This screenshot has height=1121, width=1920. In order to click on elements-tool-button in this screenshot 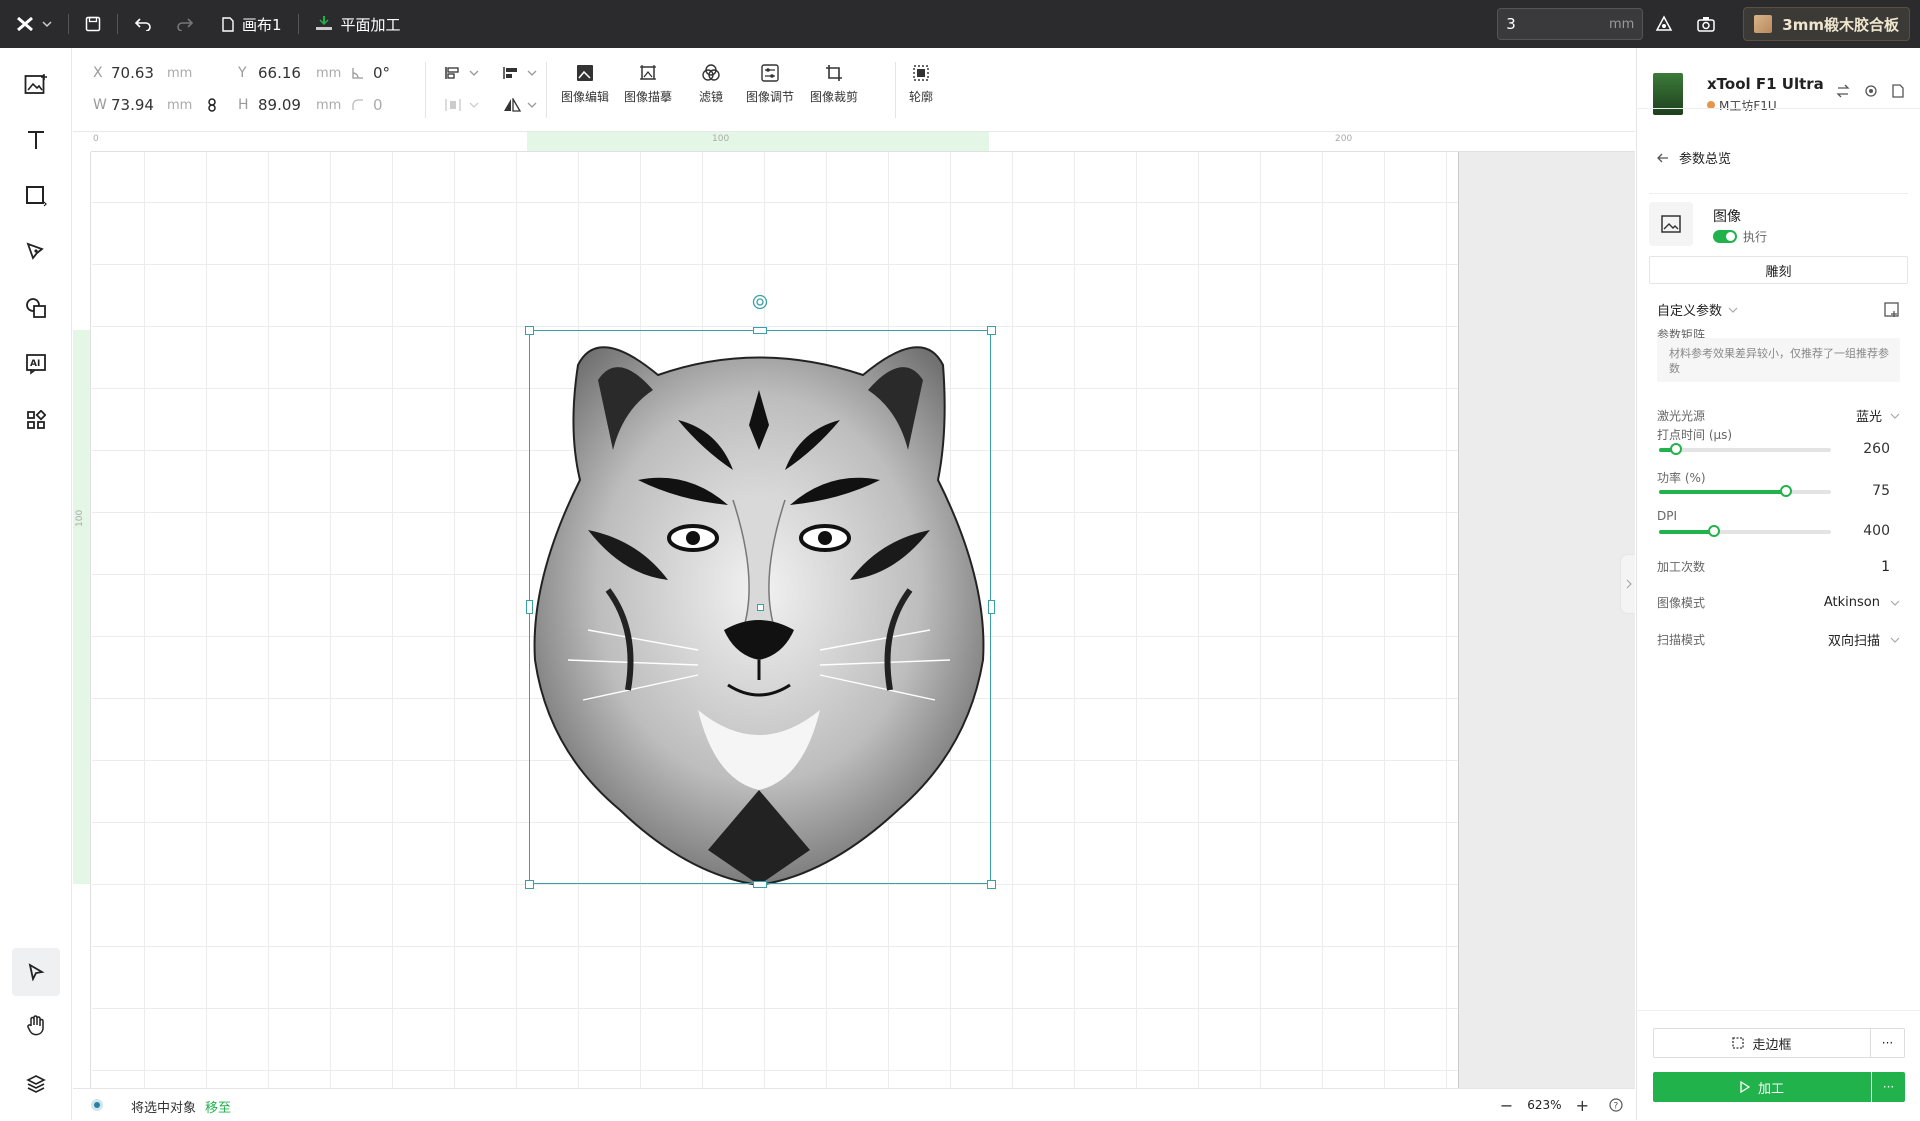, I will do `click(36, 308)`.